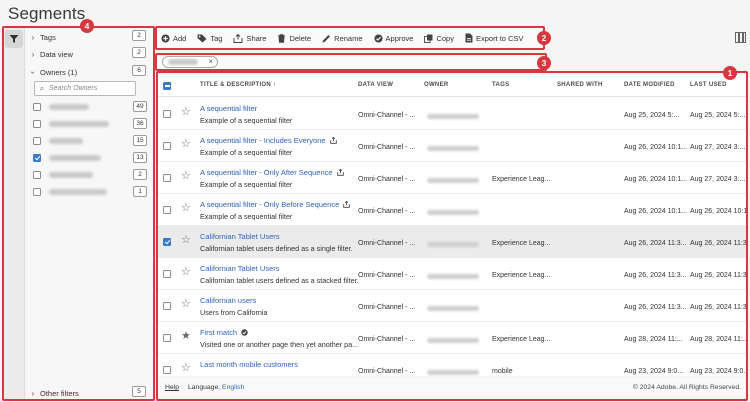 This screenshot has width=750, height=402. What do you see at coordinates (740, 37) in the screenshot?
I see `column-settings-icon` at bounding box center [740, 37].